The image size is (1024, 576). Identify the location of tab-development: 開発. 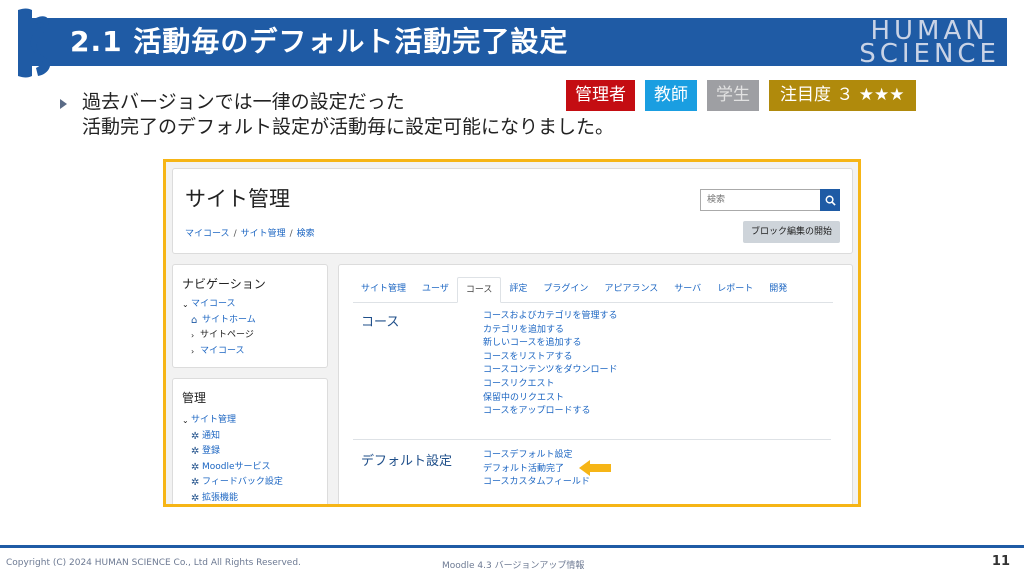
(778, 289).